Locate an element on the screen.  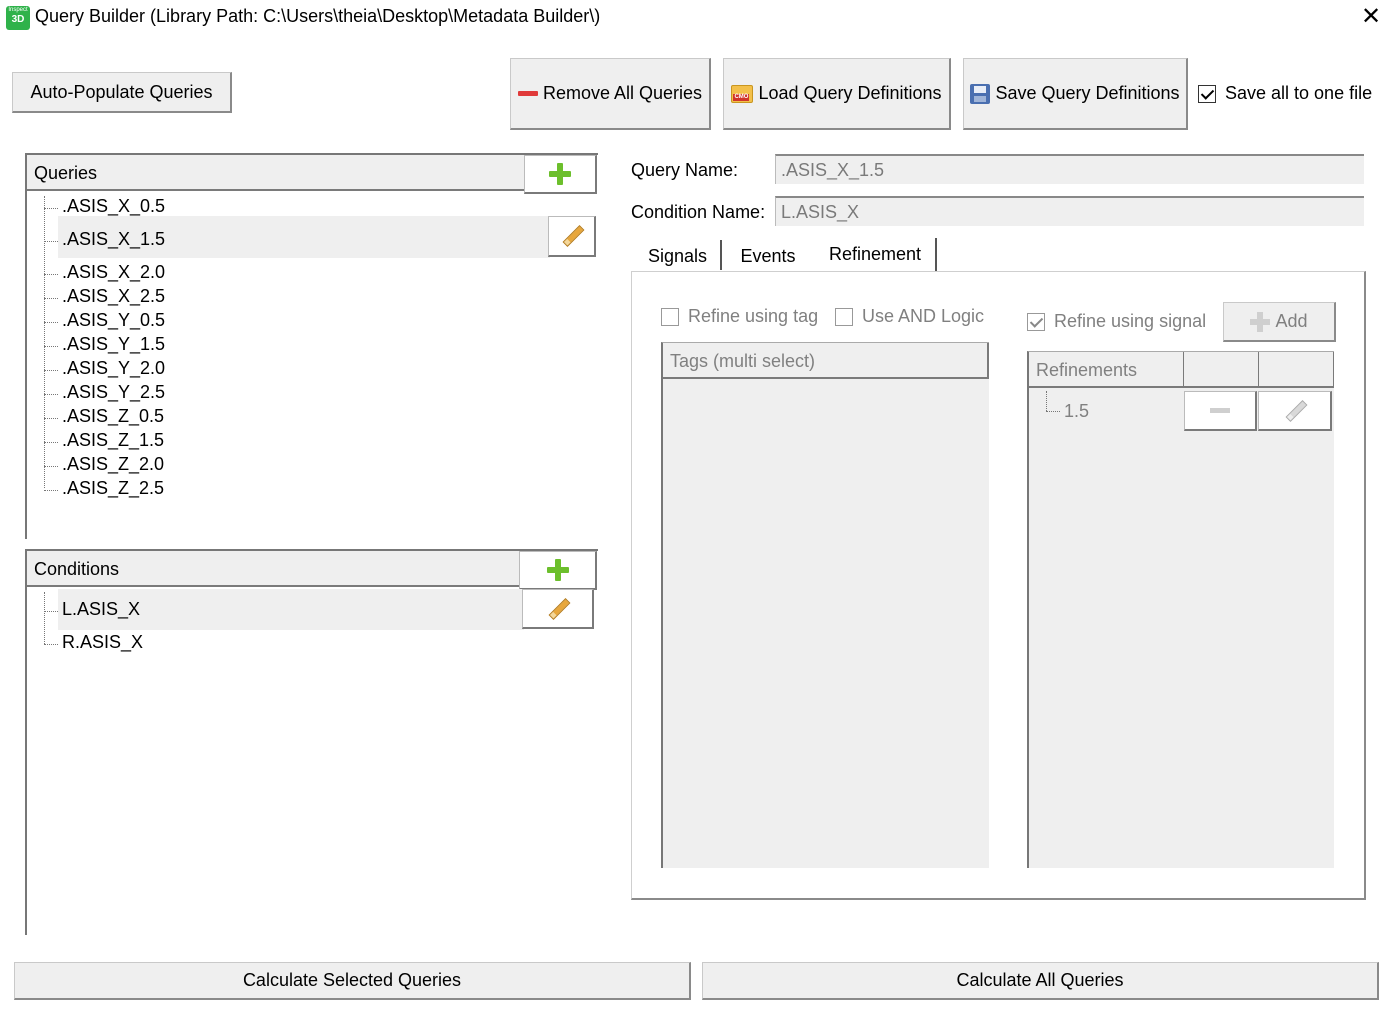
refine-tag-checkbox: Refine using tag is located at coordinates (739, 316).